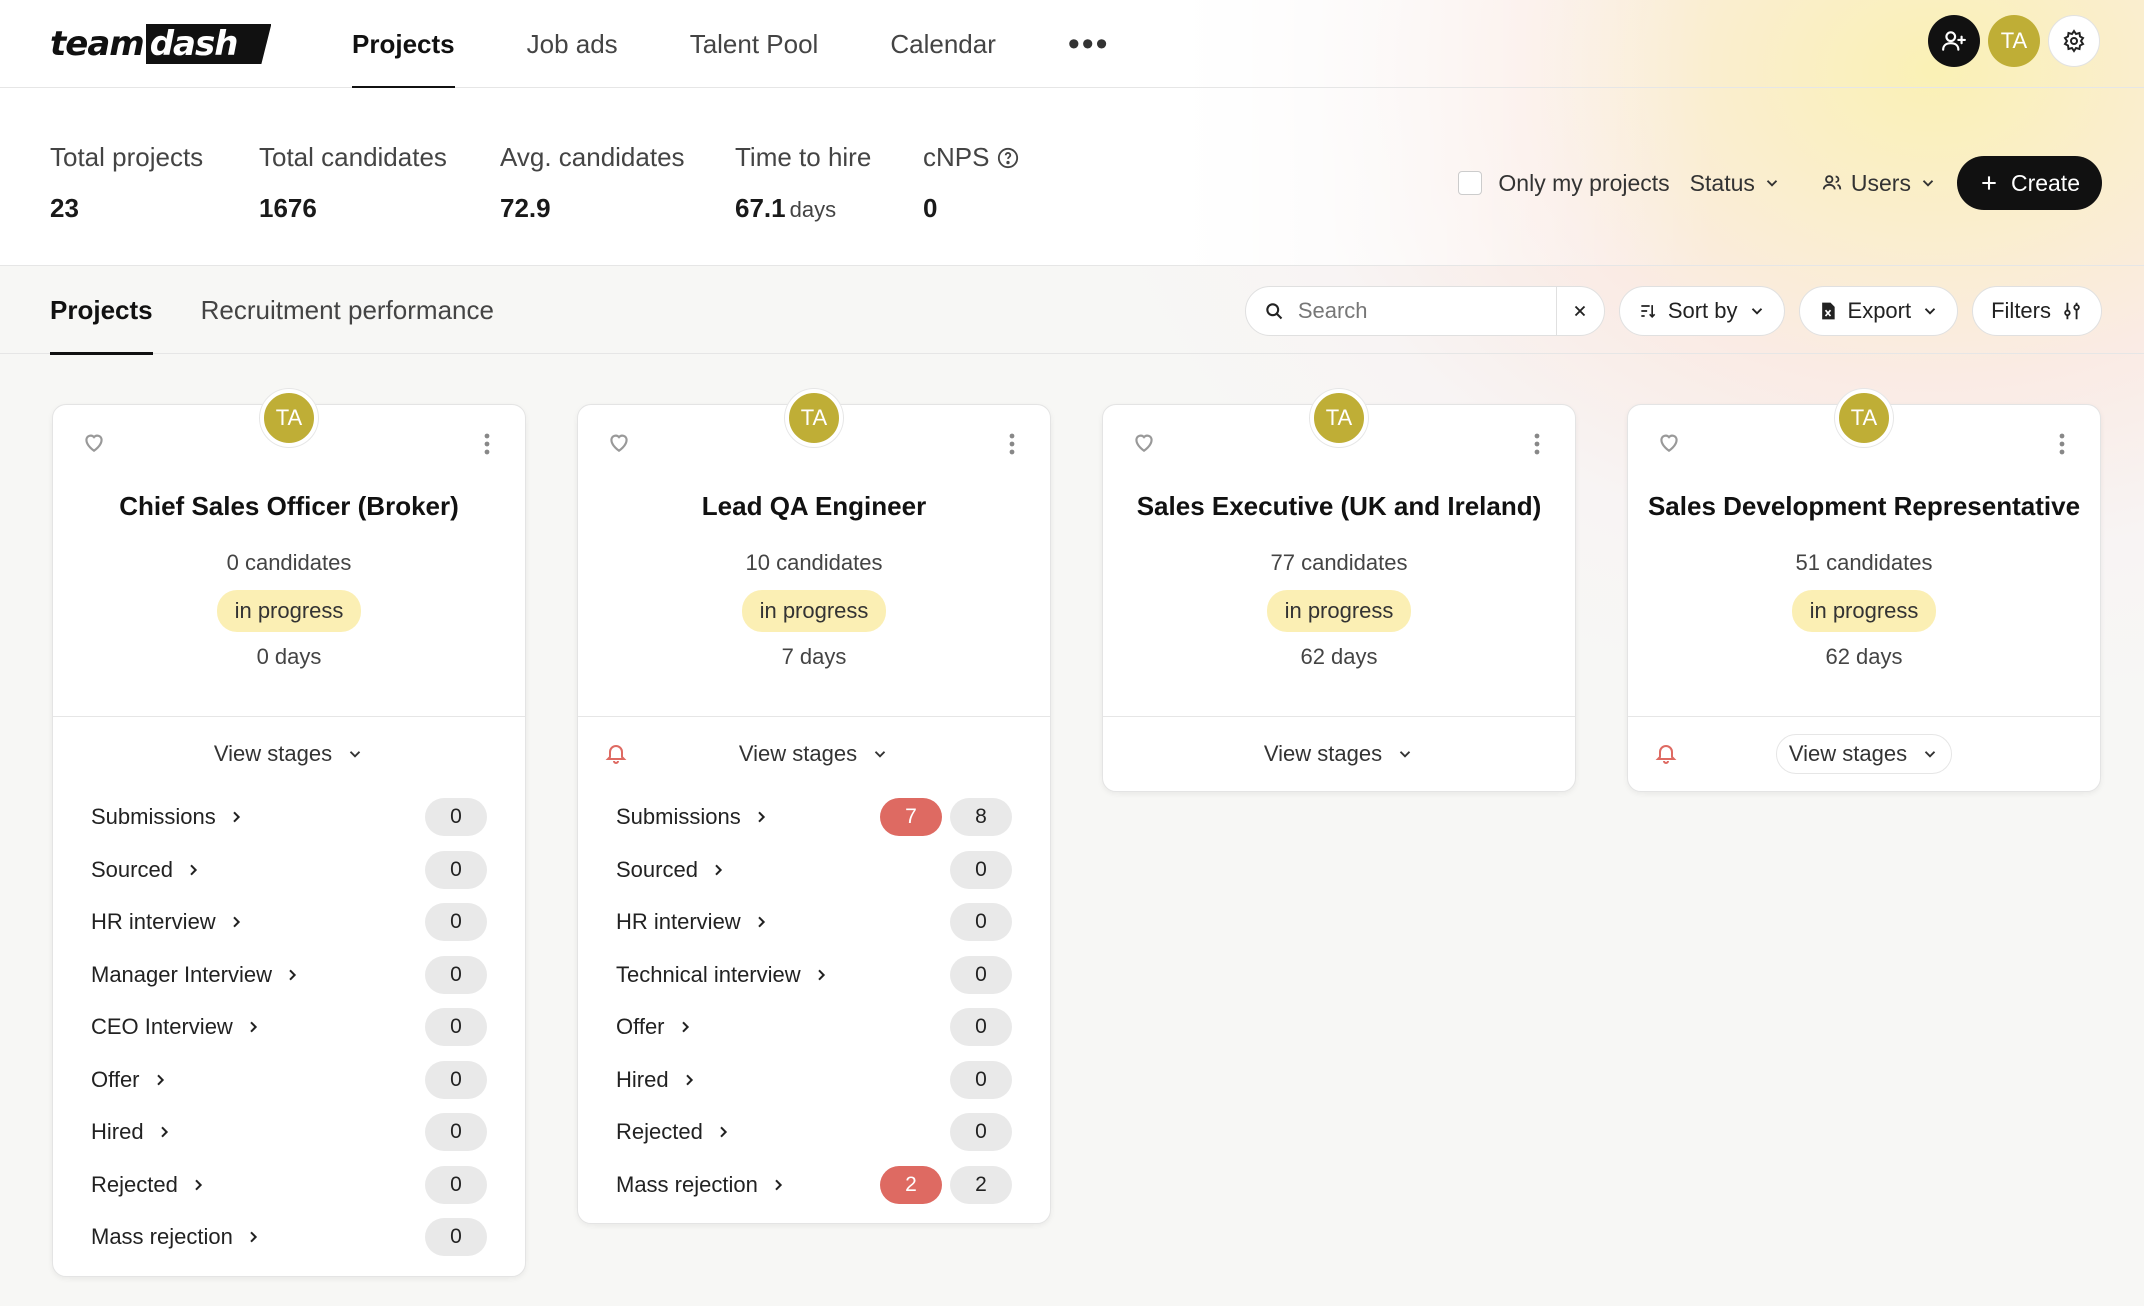 Image resolution: width=2144 pixels, height=1306 pixels. What do you see at coordinates (161, 44) in the screenshot?
I see `teamdash-logo: team dash` at bounding box center [161, 44].